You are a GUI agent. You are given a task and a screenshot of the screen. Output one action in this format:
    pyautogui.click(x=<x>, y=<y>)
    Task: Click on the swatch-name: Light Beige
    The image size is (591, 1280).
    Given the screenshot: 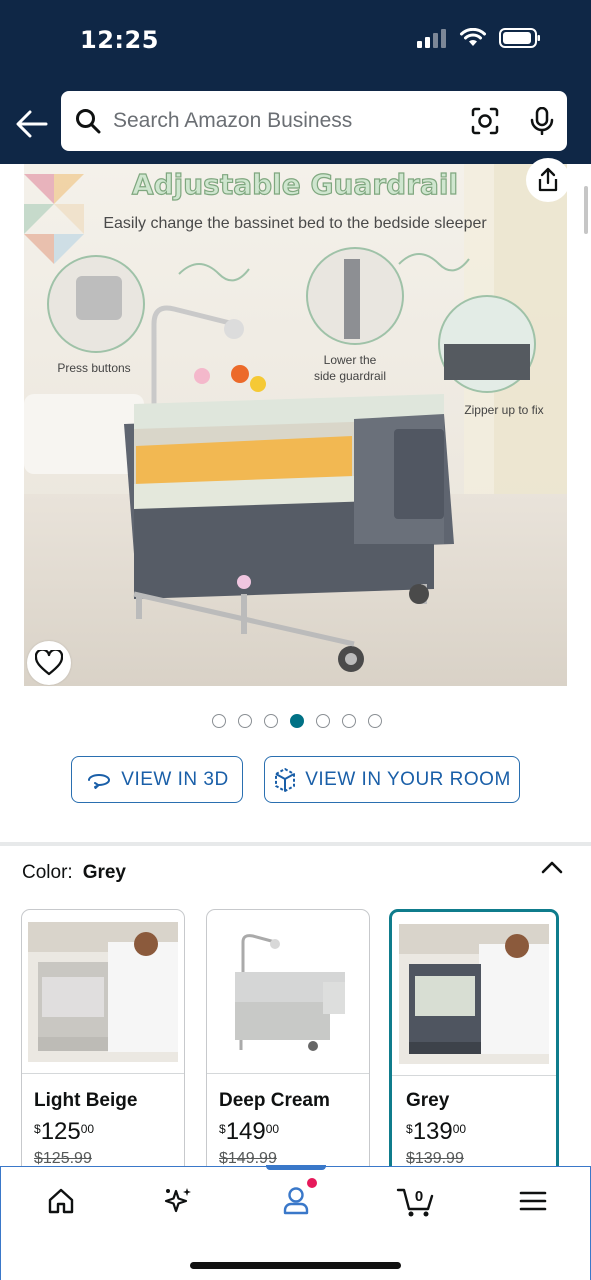 What is the action you would take?
    pyautogui.click(x=86, y=1100)
    